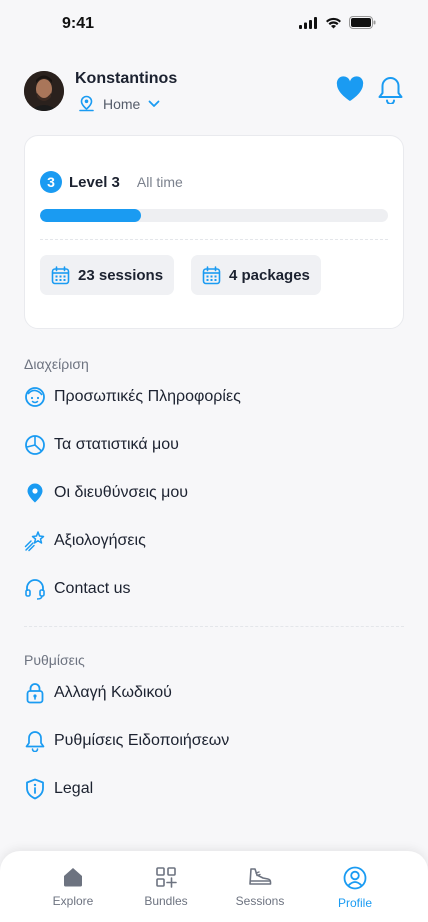 The image size is (428, 922). What do you see at coordinates (260, 901) in the screenshot?
I see `tab-label: Sessions` at bounding box center [260, 901].